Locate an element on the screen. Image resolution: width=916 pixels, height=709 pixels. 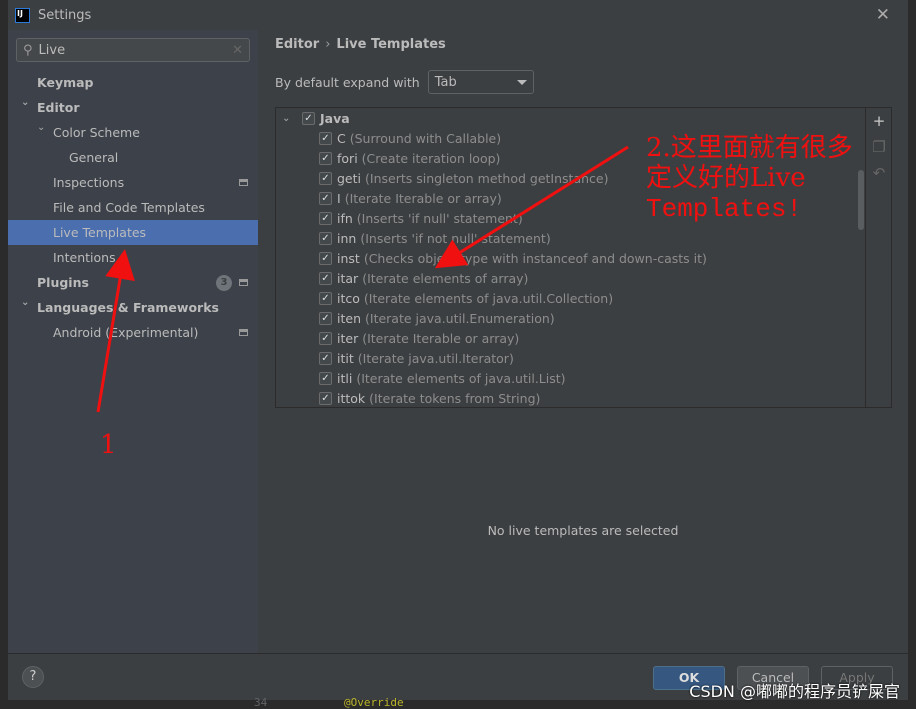
template-group-row: ⌄ ✓ Java is located at coordinates (570, 118).